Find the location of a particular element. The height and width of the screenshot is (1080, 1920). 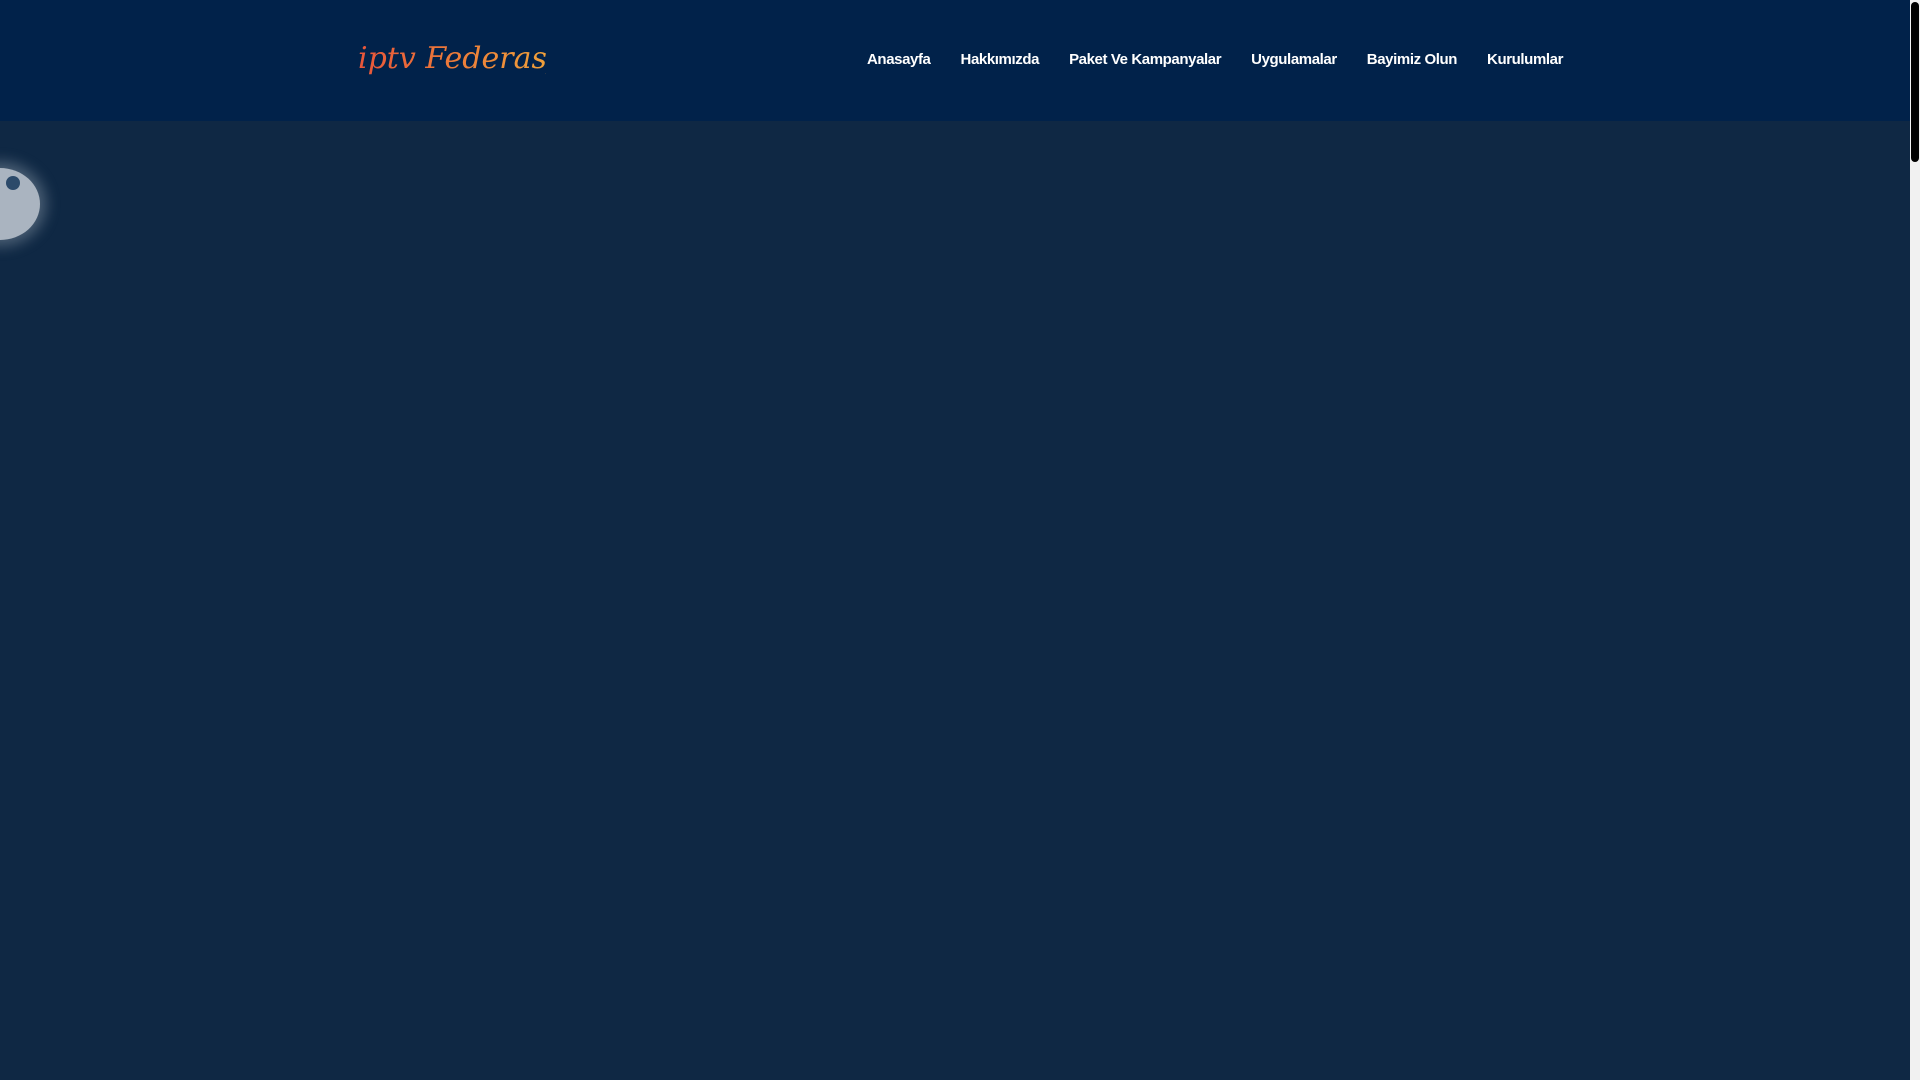

scrollbar-track is located at coordinates (1915, 540).